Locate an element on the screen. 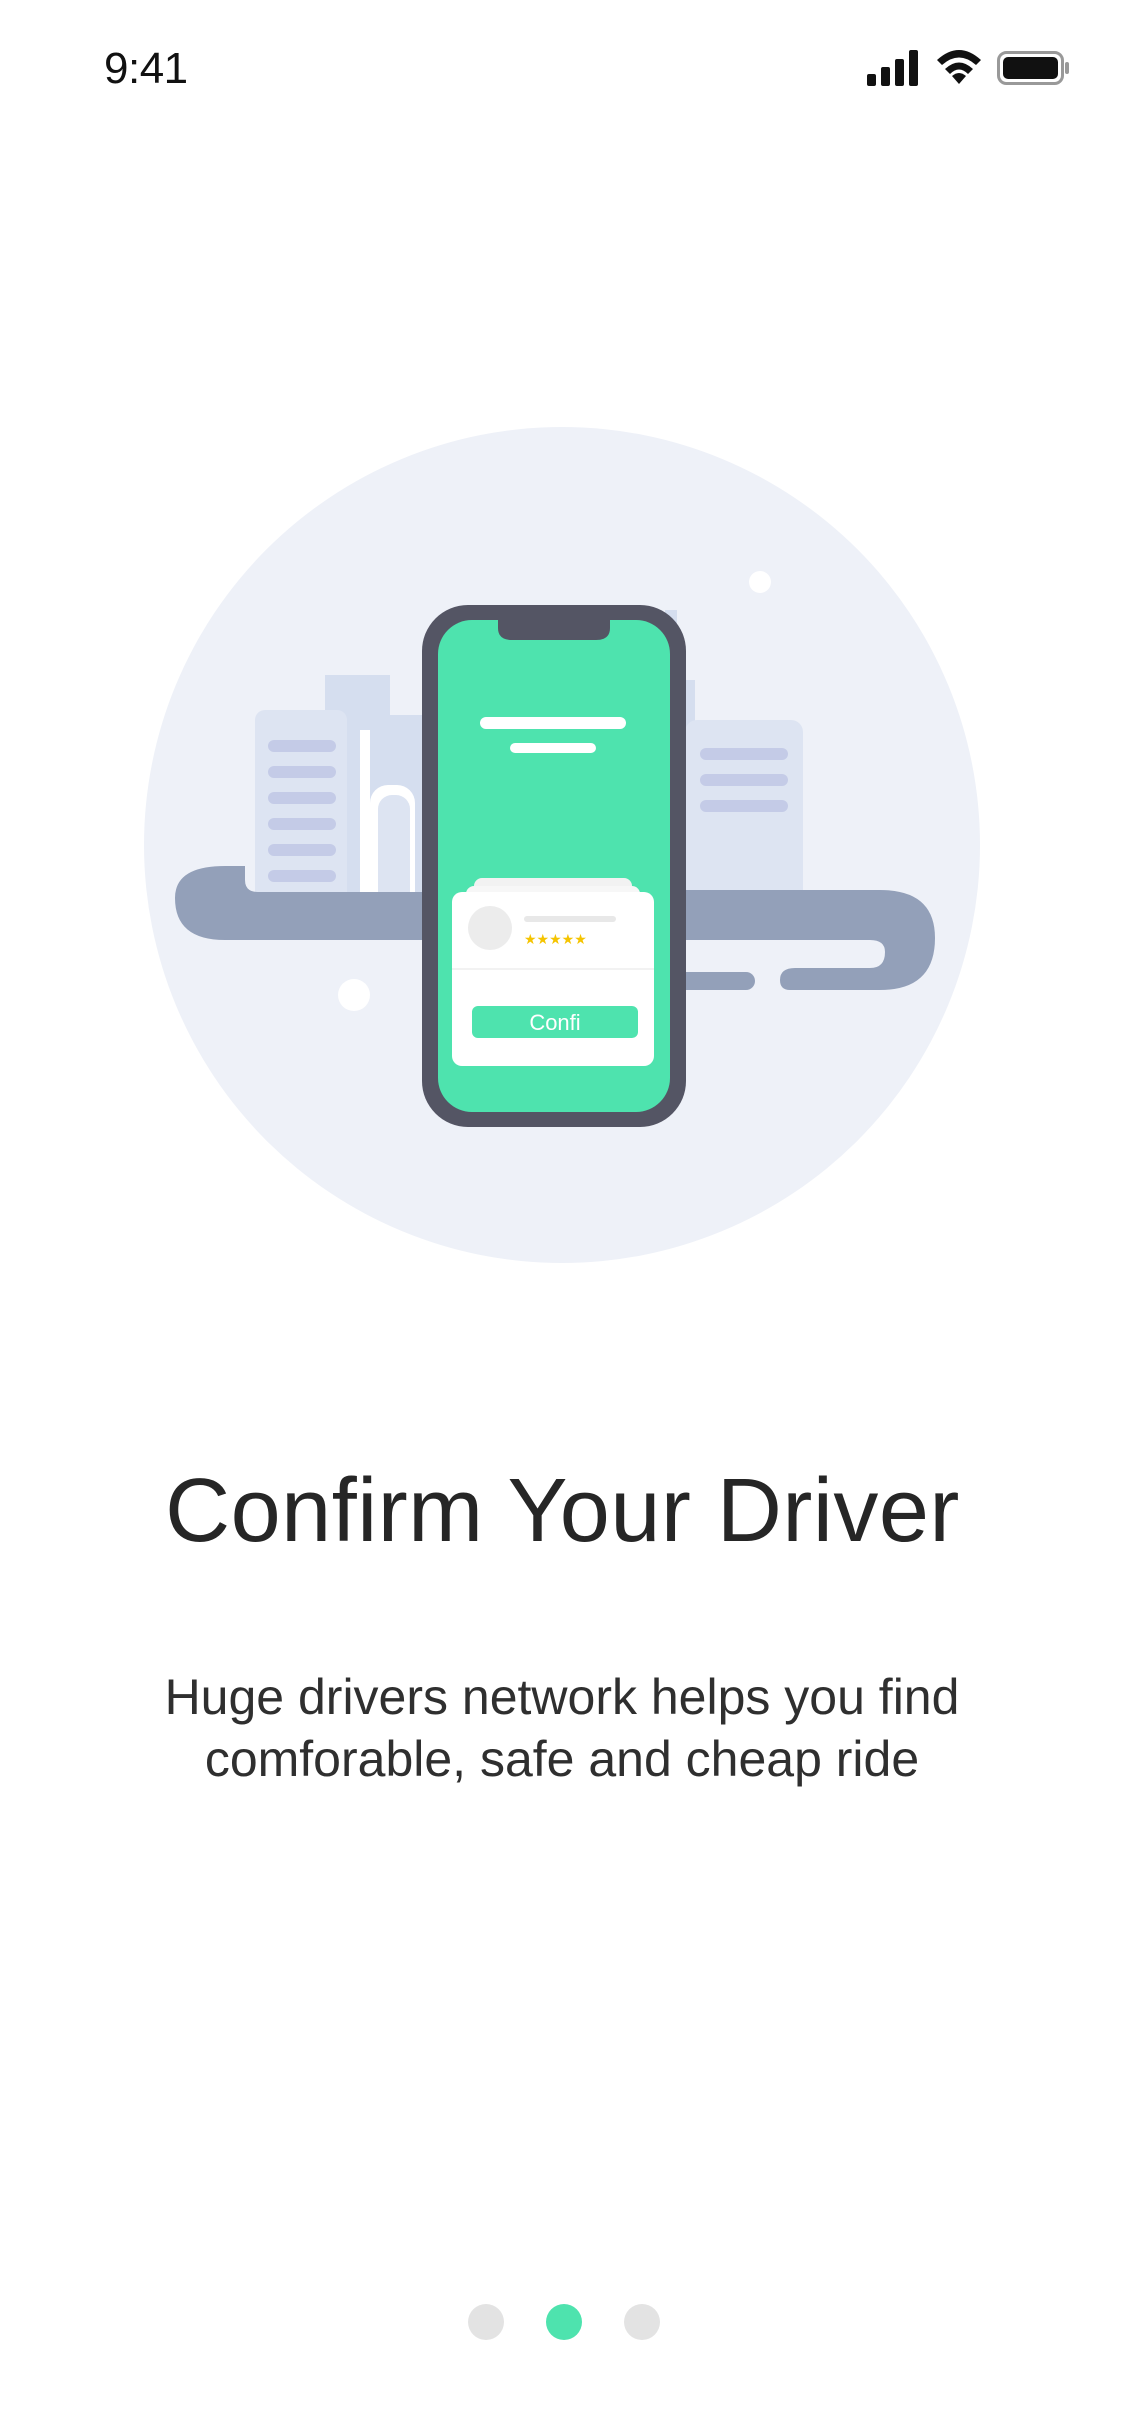  battery-icon is located at coordinates (1033, 68).